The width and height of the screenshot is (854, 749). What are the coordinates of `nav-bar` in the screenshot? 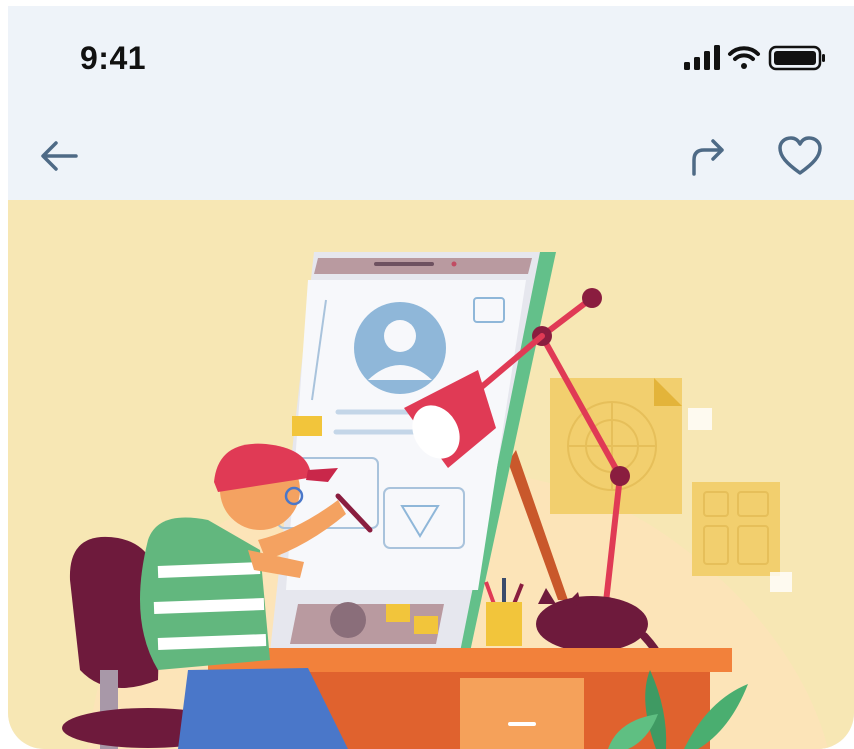 It's located at (431, 153).